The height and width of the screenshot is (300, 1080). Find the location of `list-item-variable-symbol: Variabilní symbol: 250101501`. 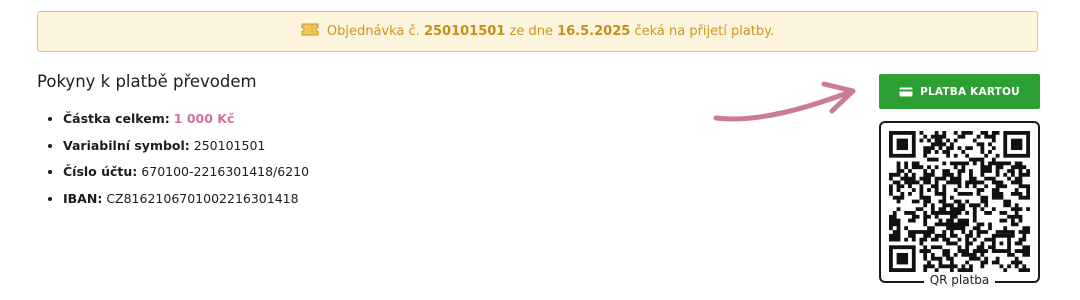

list-item-variable-symbol: Variabilní symbol: 250101501 is located at coordinates (186, 146).